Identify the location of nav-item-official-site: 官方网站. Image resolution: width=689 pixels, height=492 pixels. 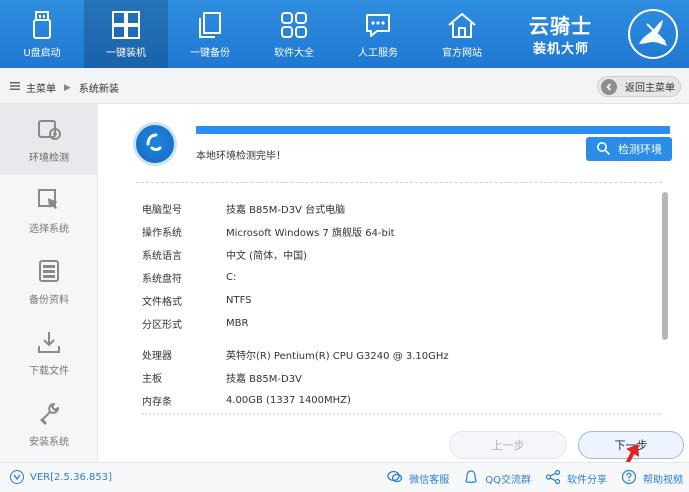
(462, 34).